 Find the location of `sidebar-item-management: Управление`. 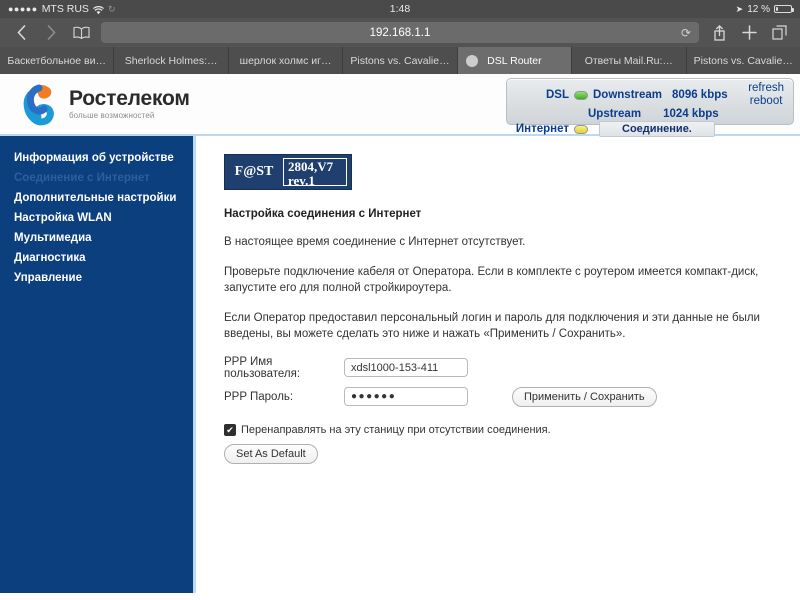

sidebar-item-management: Управление is located at coordinates (103, 278).